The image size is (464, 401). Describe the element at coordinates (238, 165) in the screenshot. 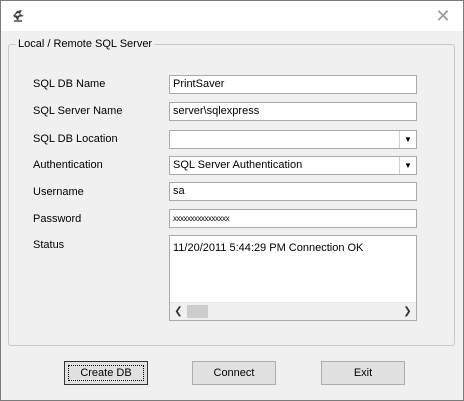

I see `authentication-value: SQL Server Authentication` at that location.